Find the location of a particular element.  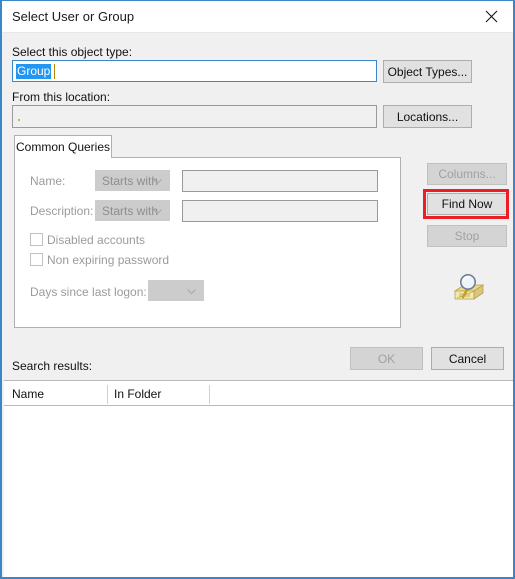

close-icon is located at coordinates (491, 16).